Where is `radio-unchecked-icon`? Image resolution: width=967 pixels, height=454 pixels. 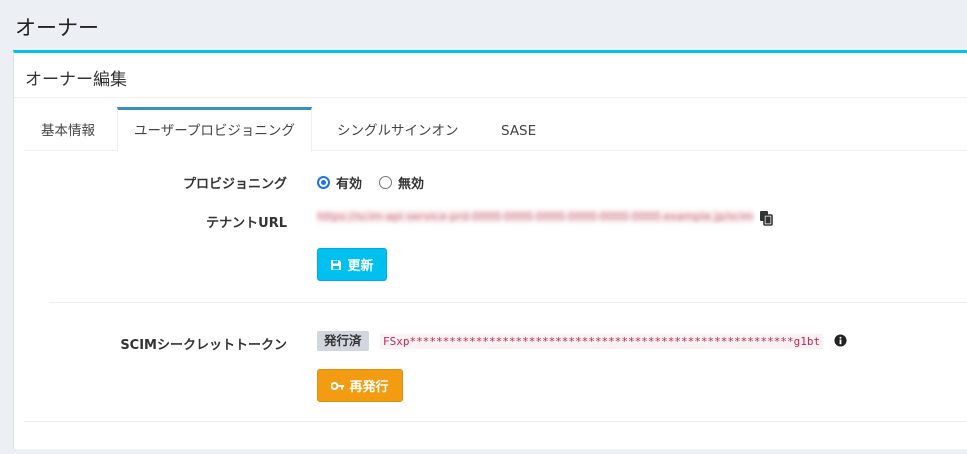
radio-unchecked-icon is located at coordinates (385, 182).